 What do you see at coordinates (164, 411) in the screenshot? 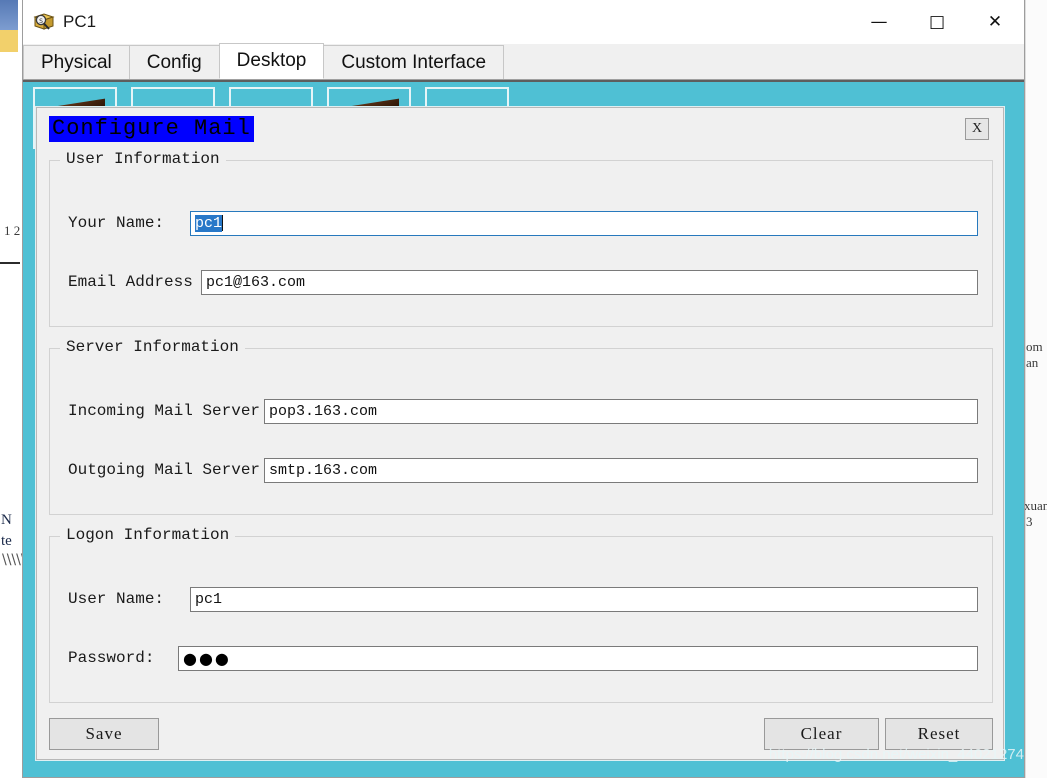
I see `incoming-mail-server-label: Incoming Mail Server` at bounding box center [164, 411].